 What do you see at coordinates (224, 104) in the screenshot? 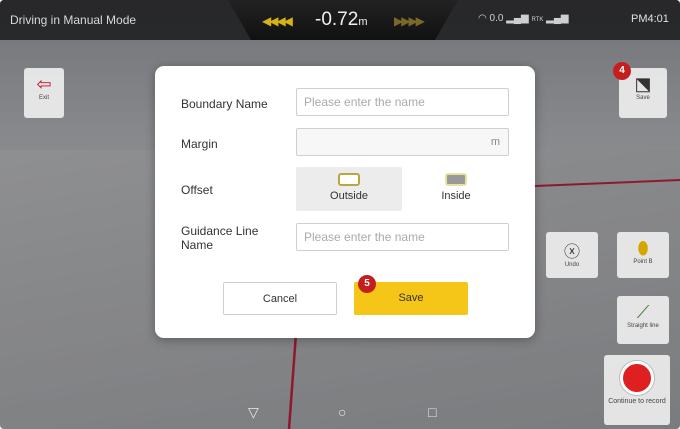
I see `boundary-name-label: Boundary Name` at bounding box center [224, 104].